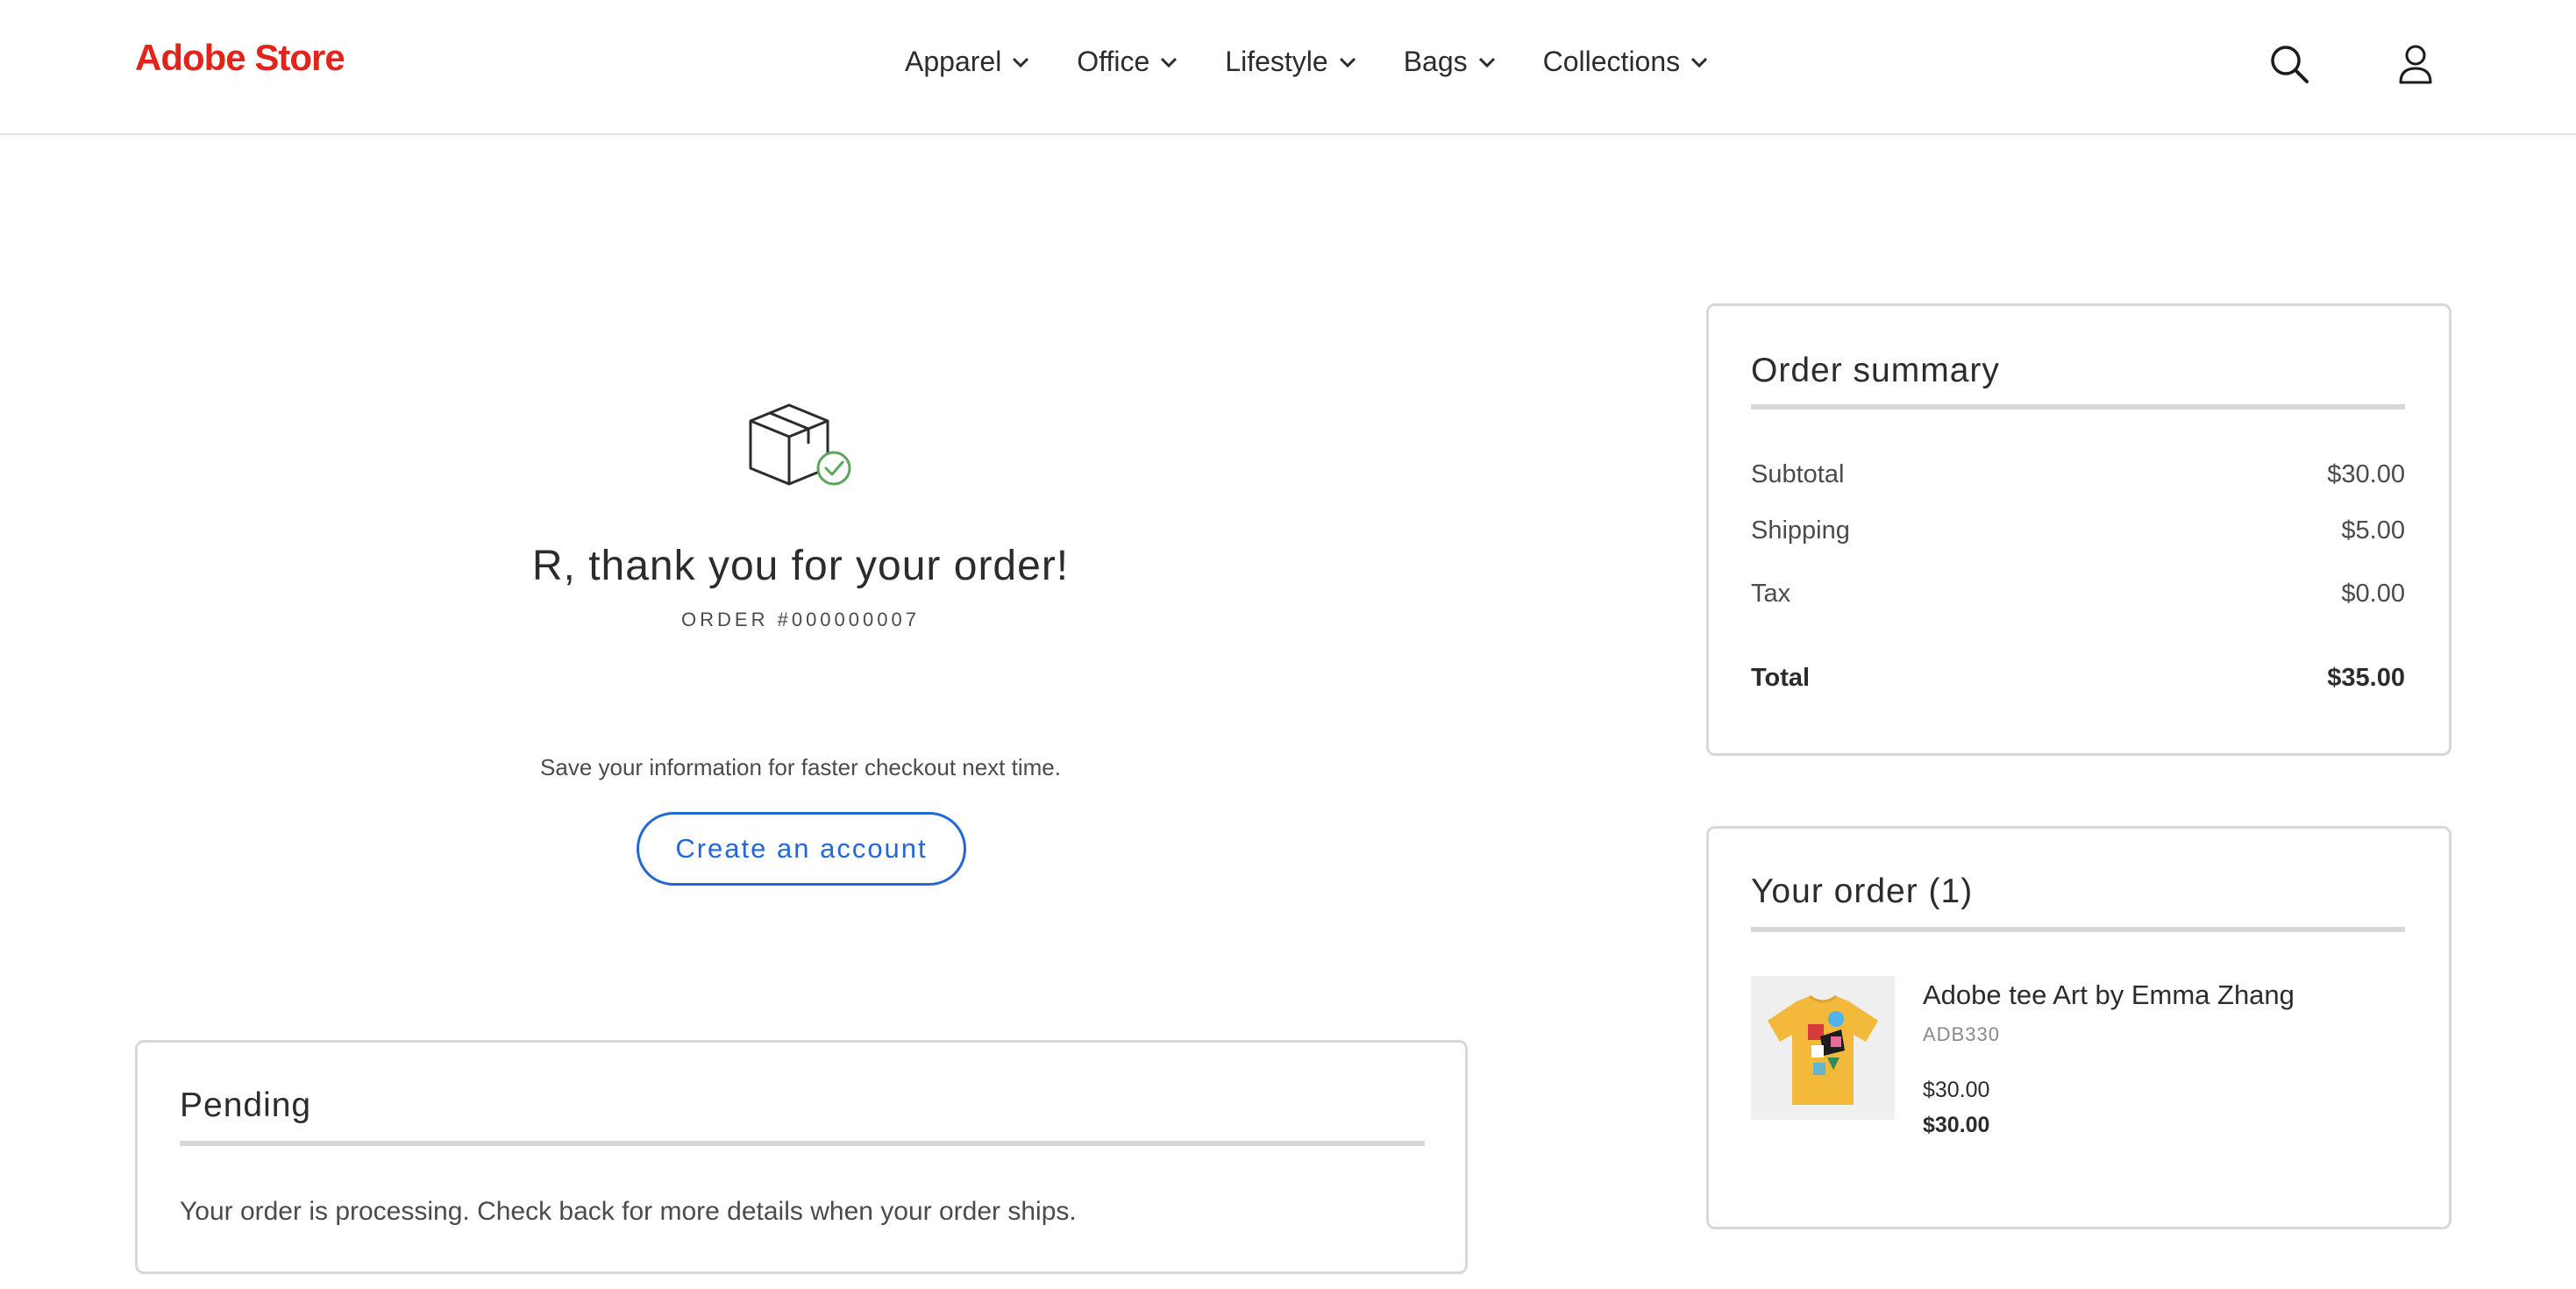  I want to click on shipping-label: Shipping, so click(1800, 530).